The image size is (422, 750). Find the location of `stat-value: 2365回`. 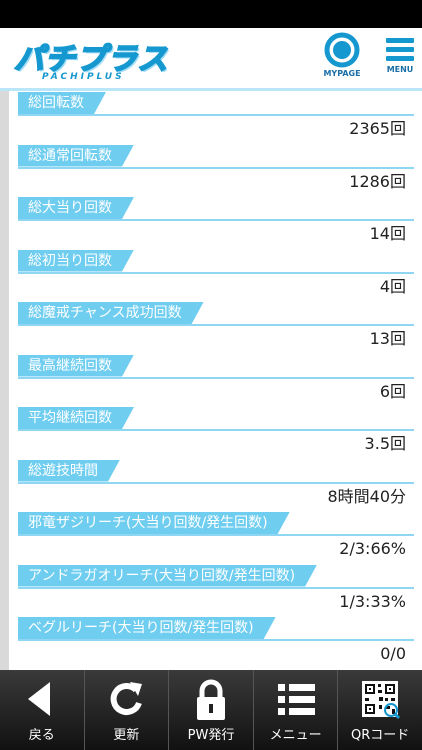

stat-value: 2365回 is located at coordinates (377, 128).